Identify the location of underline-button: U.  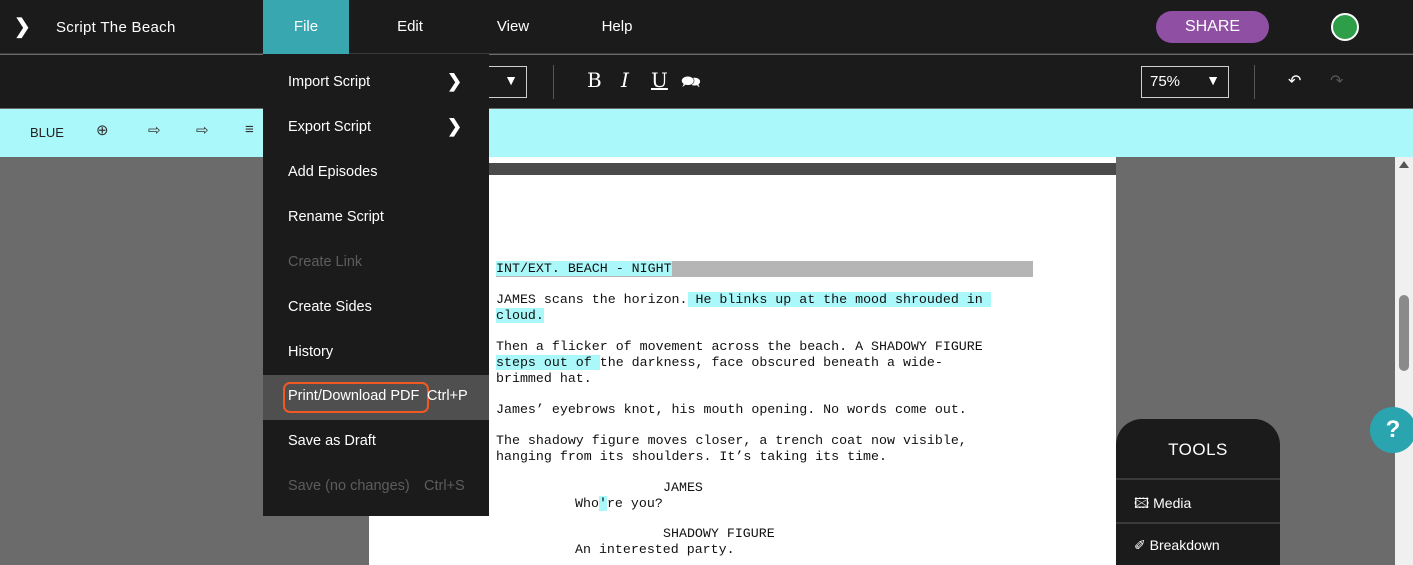
(659, 80).